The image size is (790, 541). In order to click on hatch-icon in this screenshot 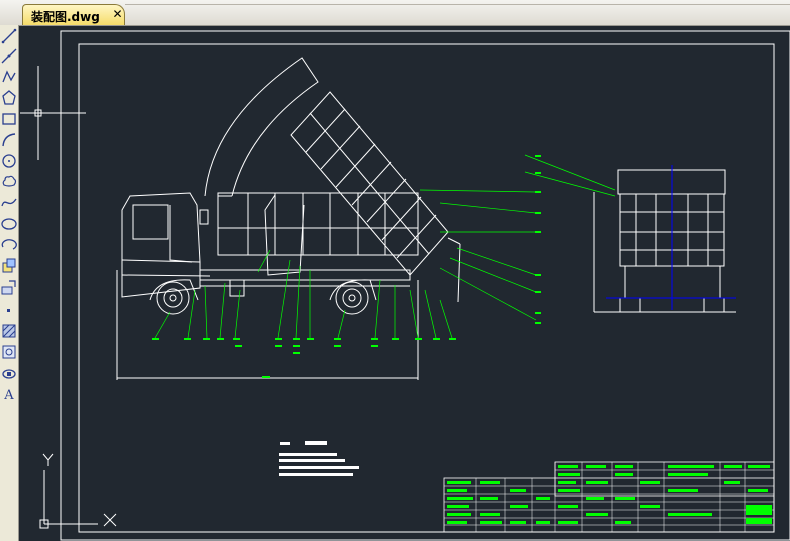, I will do `click(9, 331)`.